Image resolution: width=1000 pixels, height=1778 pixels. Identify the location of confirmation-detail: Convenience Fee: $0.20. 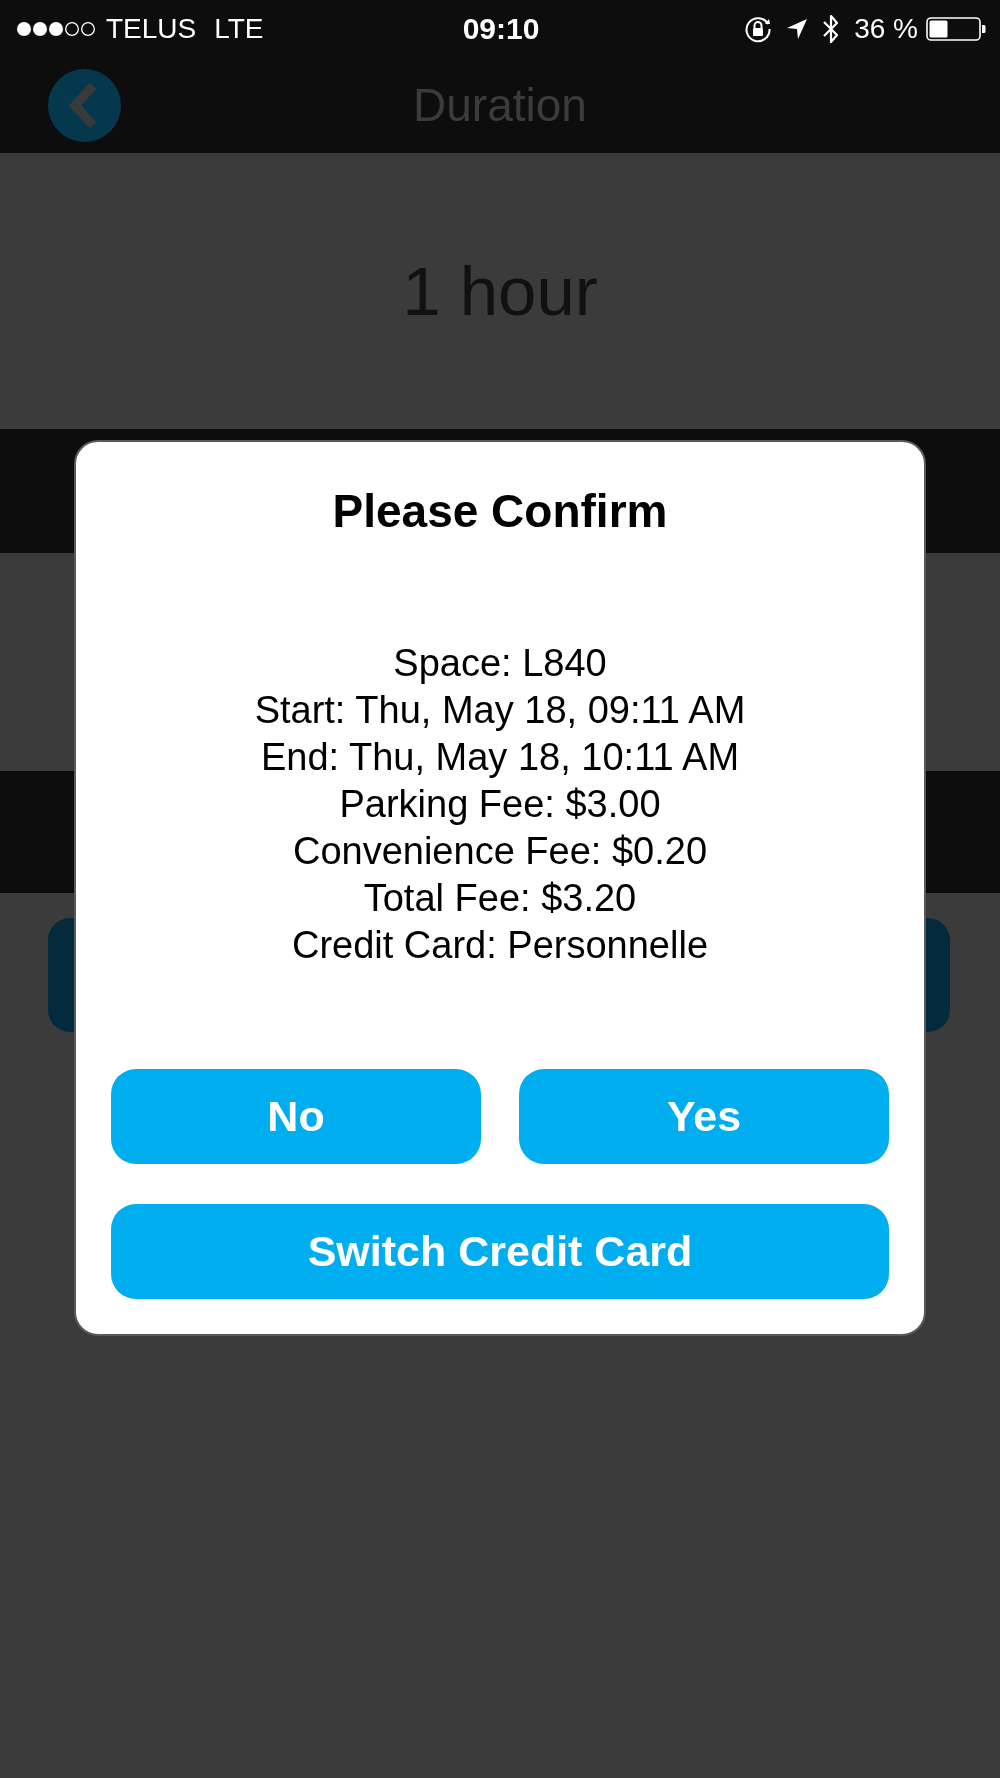
(500, 851).